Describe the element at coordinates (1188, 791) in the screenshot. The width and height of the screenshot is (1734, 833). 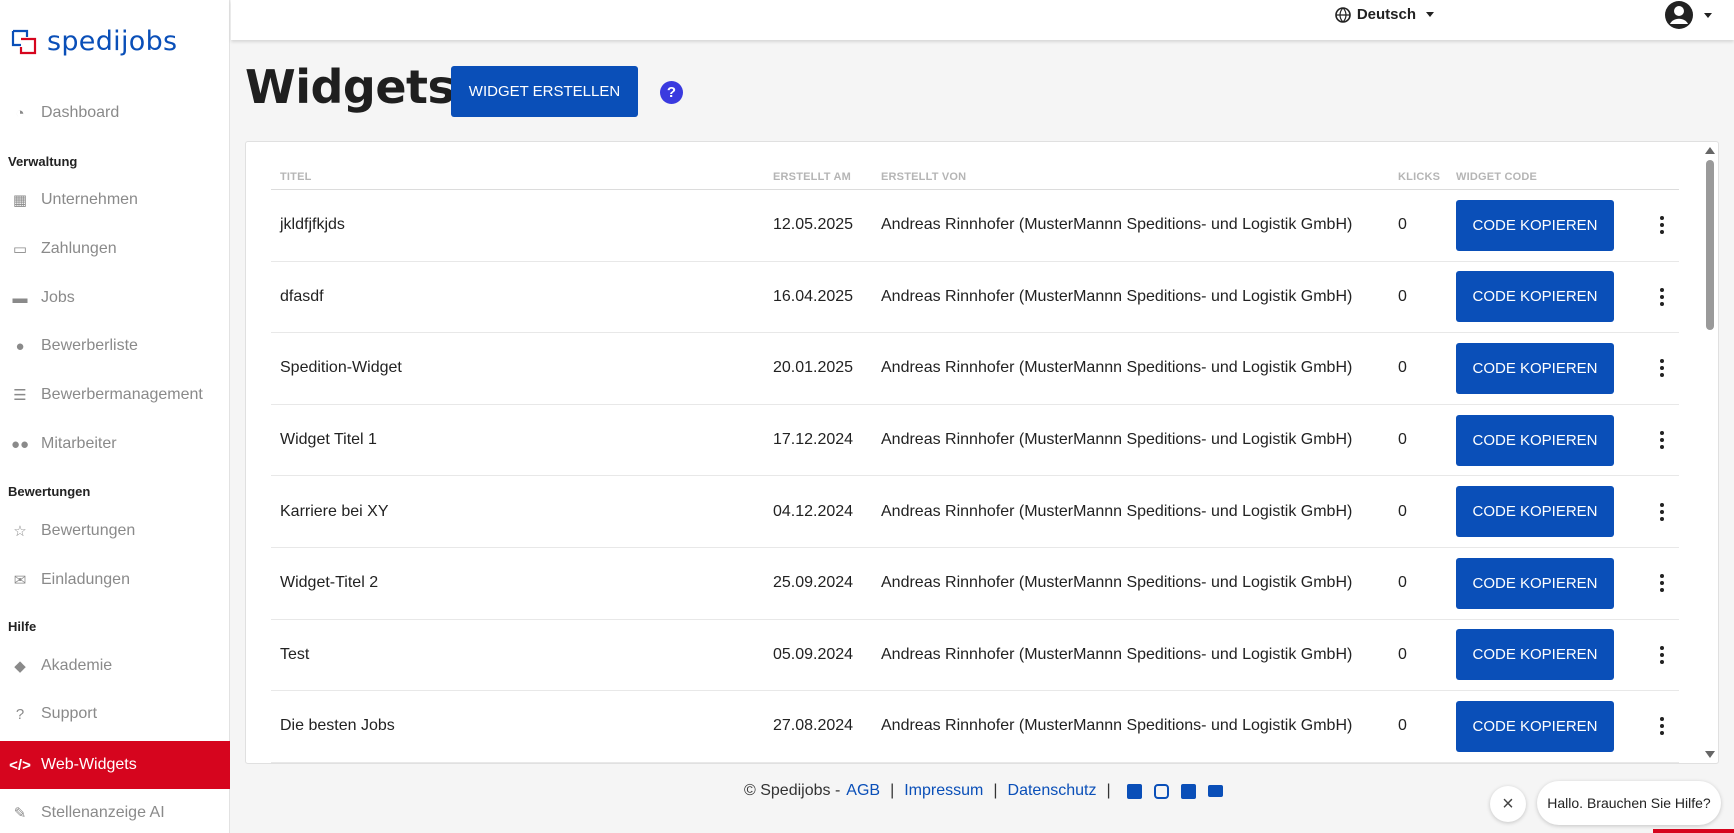
I see `linkedin-icon` at that location.